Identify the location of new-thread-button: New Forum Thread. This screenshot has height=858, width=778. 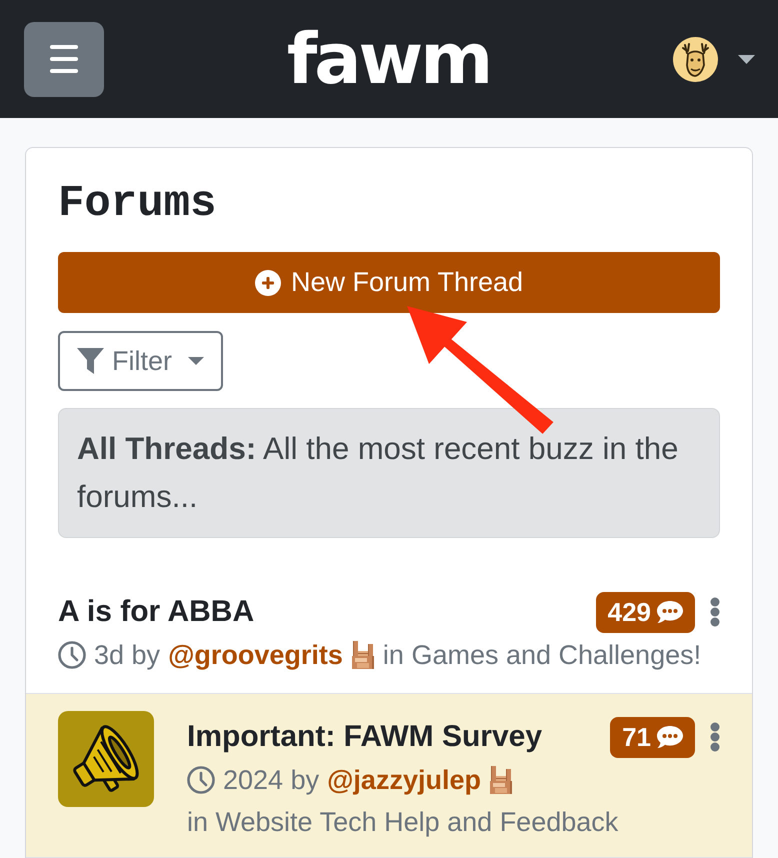
(389, 282).